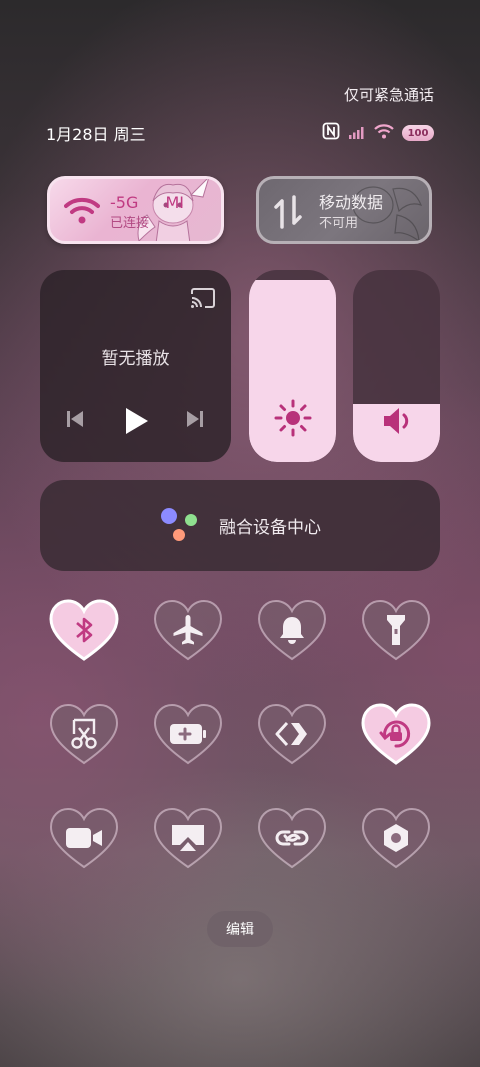  I want to click on toggle-flashlight, so click(396, 630).